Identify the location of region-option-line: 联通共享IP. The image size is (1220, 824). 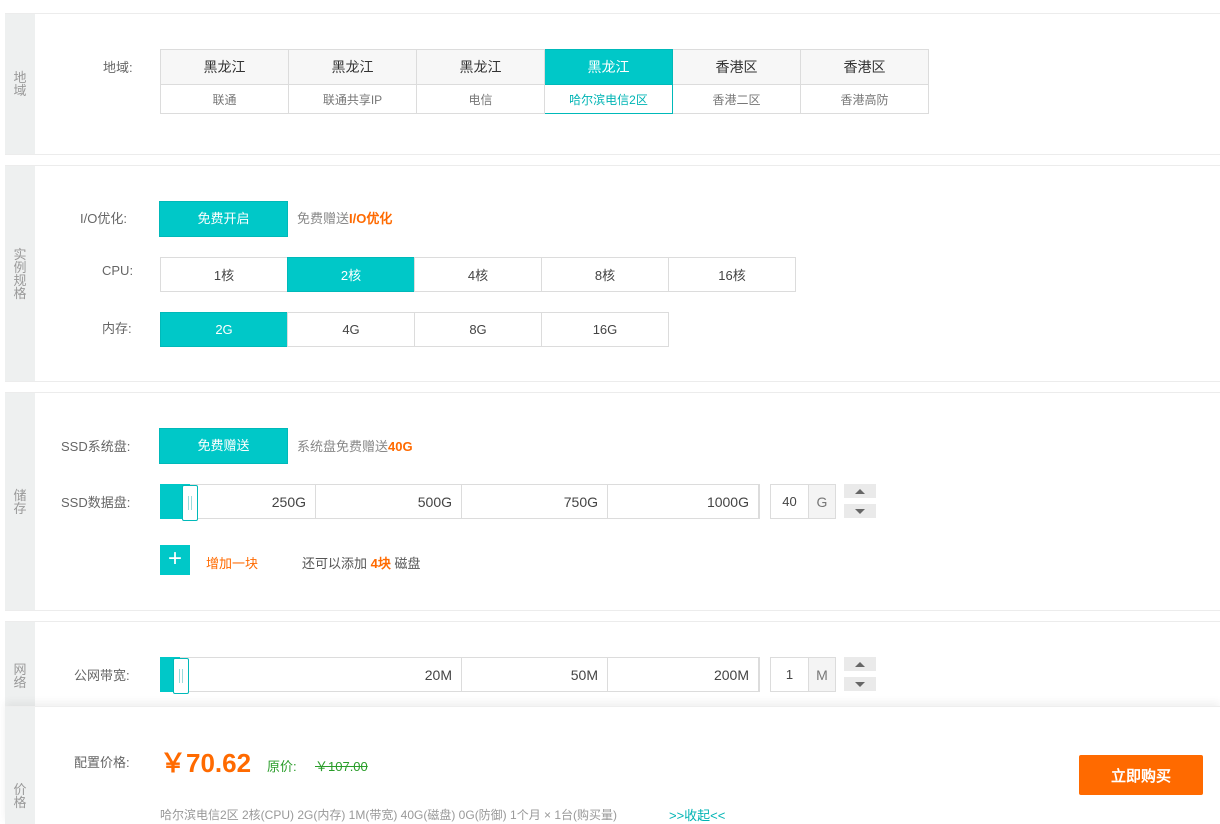
(352, 99).